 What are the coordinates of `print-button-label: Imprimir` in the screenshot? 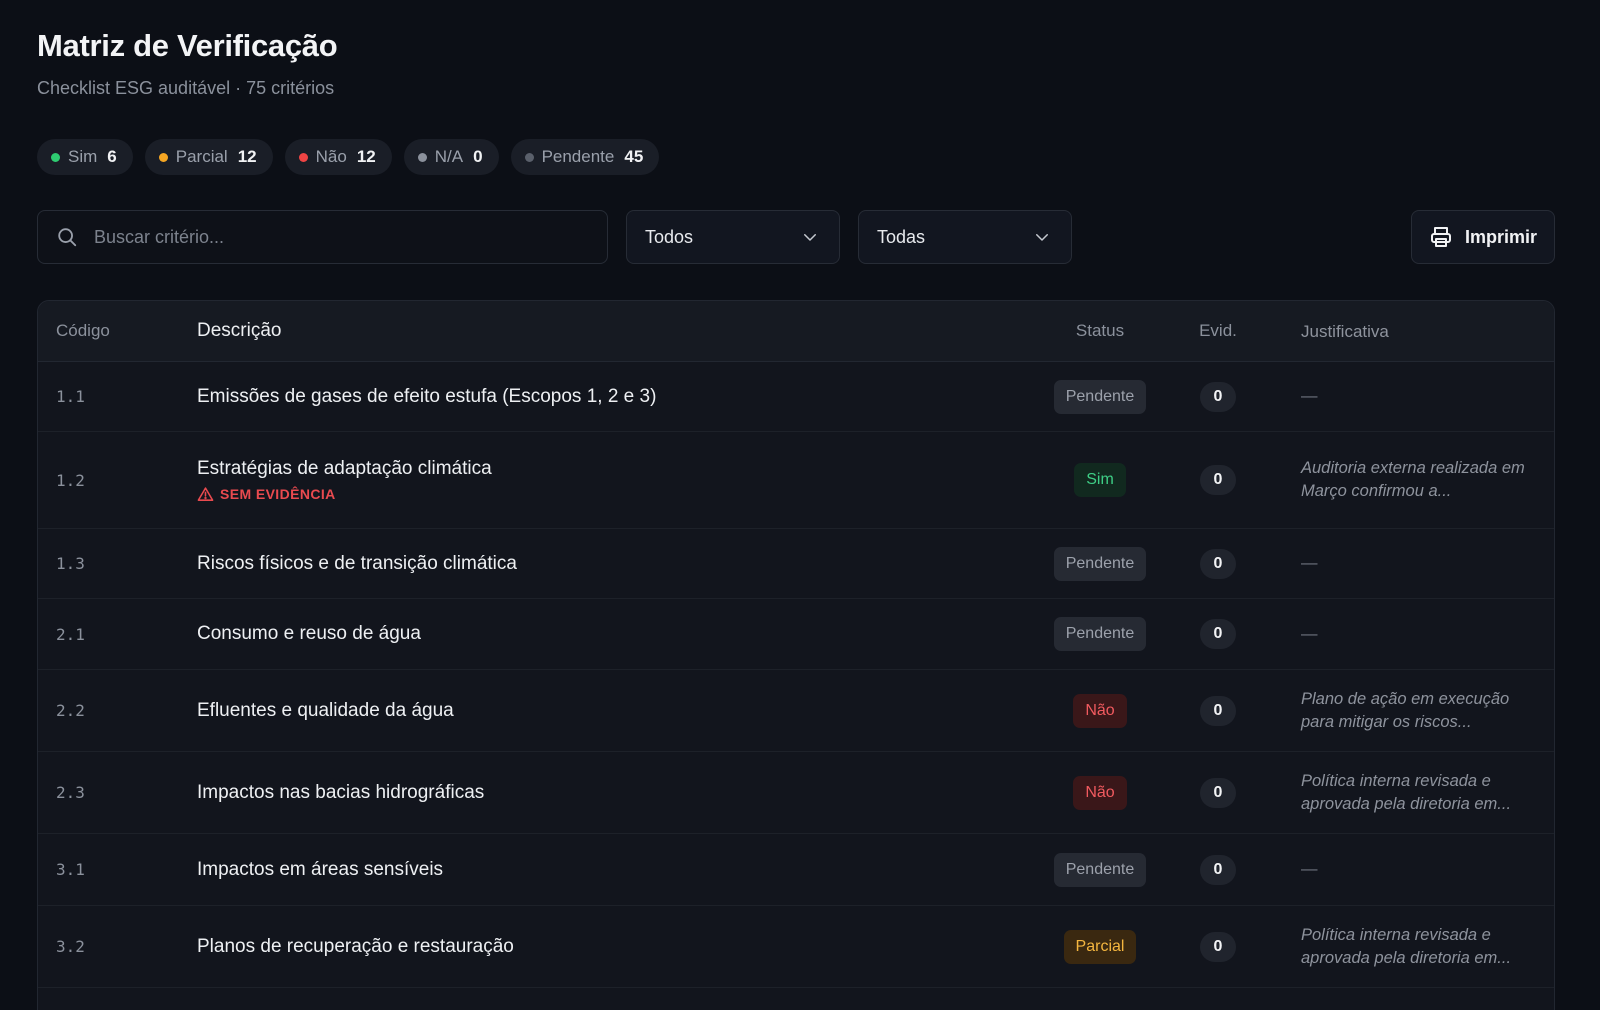 It's located at (1501, 236).